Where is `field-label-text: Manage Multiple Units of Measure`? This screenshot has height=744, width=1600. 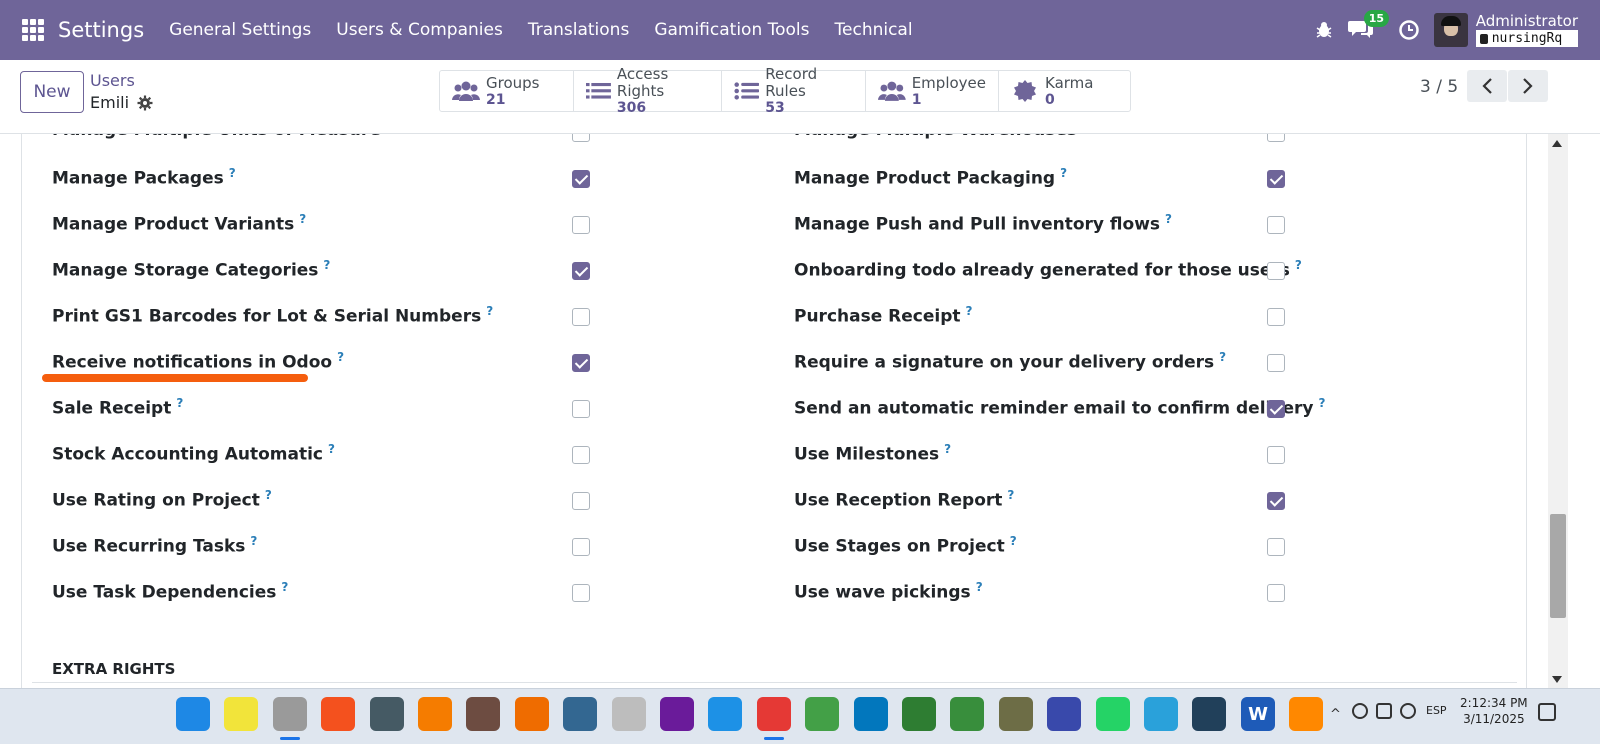
field-label-text: Manage Multiple Units of Measure is located at coordinates (216, 137).